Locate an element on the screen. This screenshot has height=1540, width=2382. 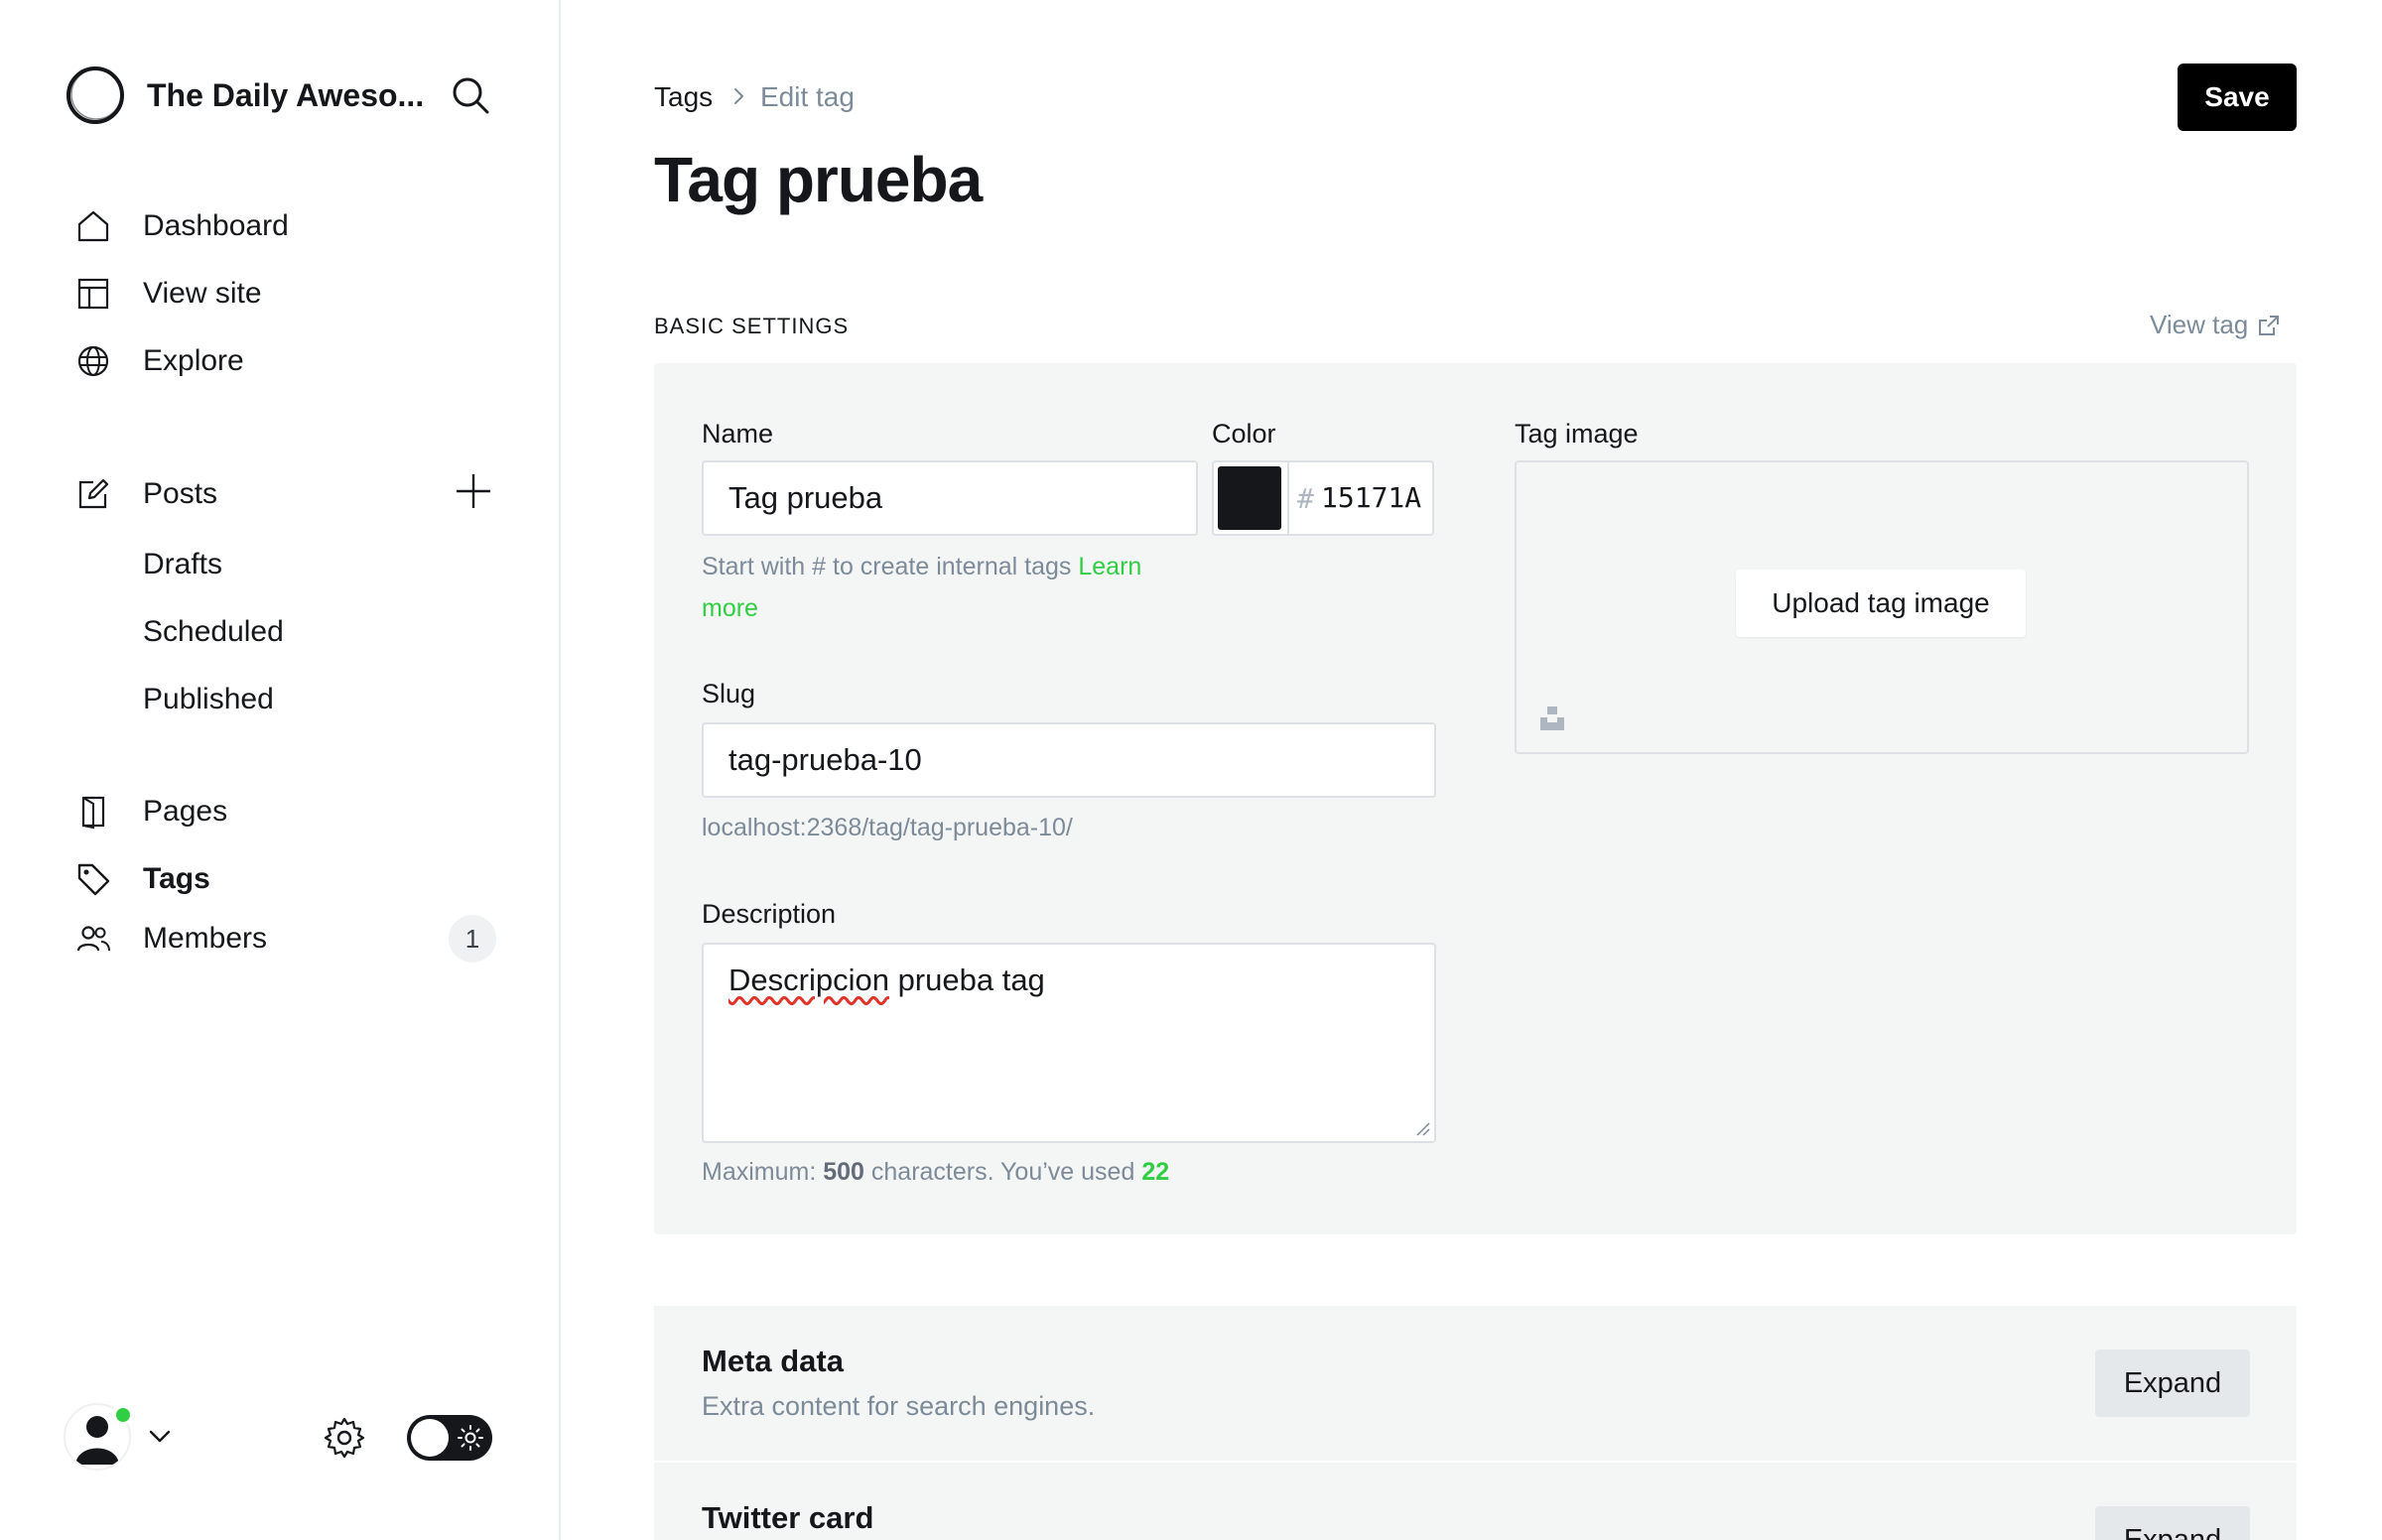
twitter-card: Twitter card Expand is located at coordinates (1476, 1501).